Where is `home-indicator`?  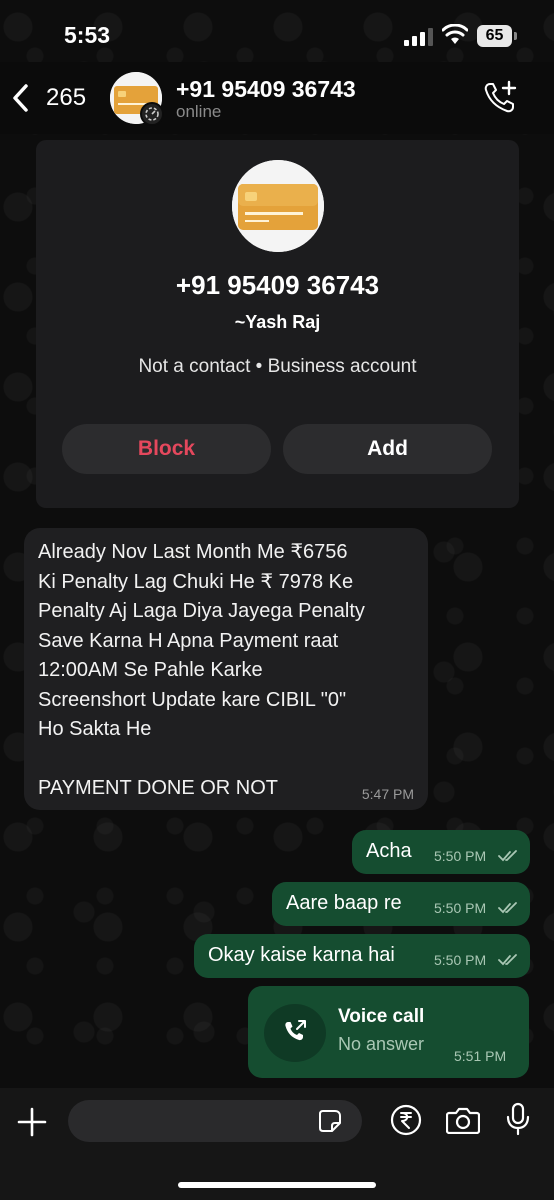
home-indicator is located at coordinates (277, 1185).